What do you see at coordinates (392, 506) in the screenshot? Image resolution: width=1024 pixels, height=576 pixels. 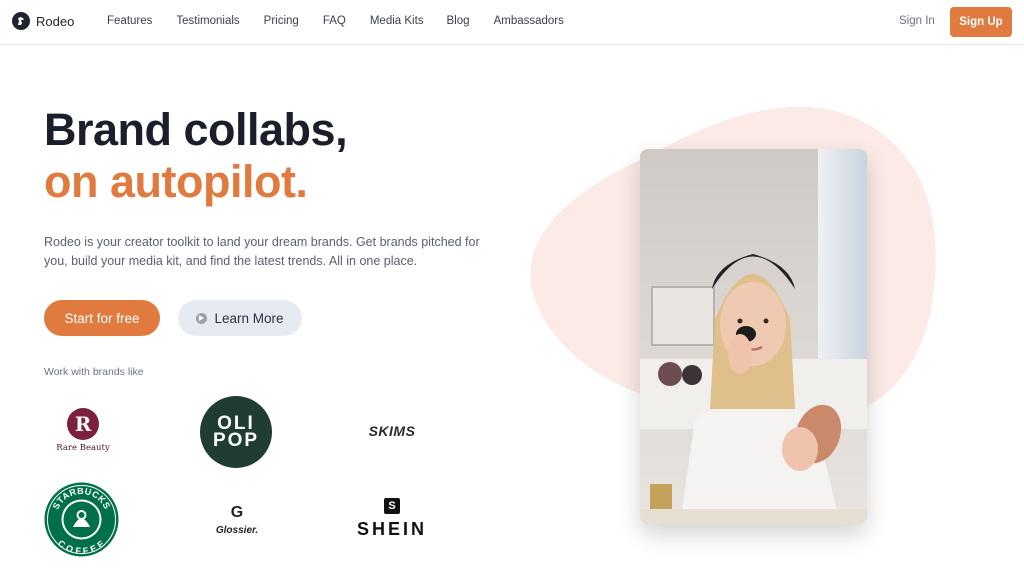 I see `shein-mark: S` at bounding box center [392, 506].